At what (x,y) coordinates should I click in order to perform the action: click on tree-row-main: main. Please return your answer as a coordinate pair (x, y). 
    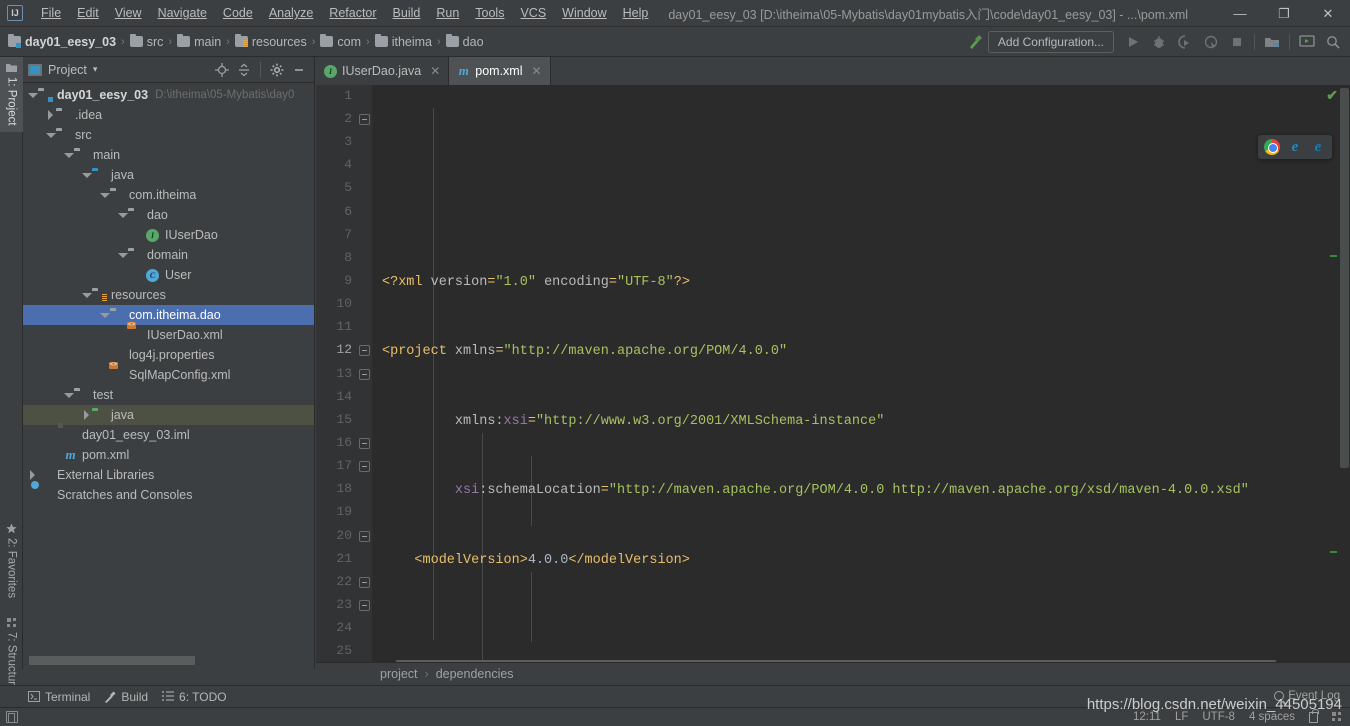
    Looking at the image, I should click on (168, 155).